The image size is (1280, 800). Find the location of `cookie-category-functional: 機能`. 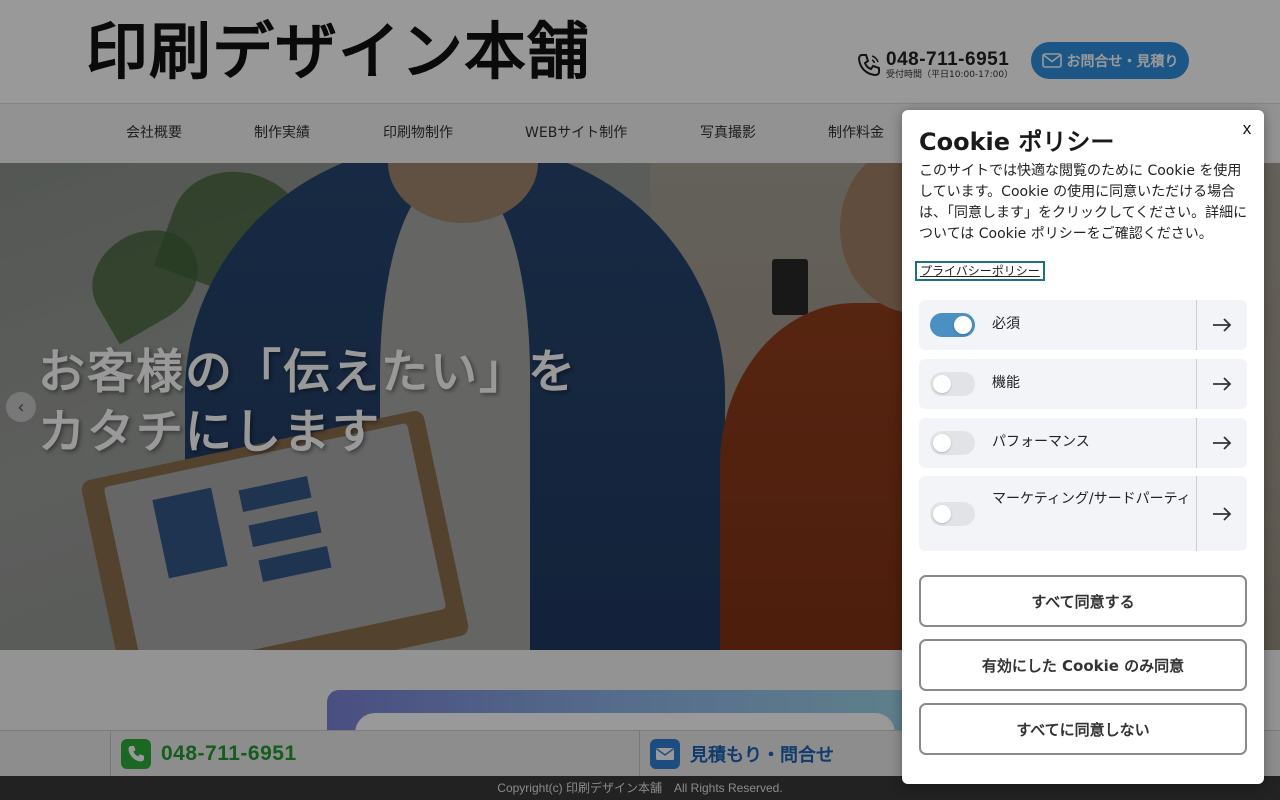

cookie-category-functional: 機能 is located at coordinates (1083, 384).